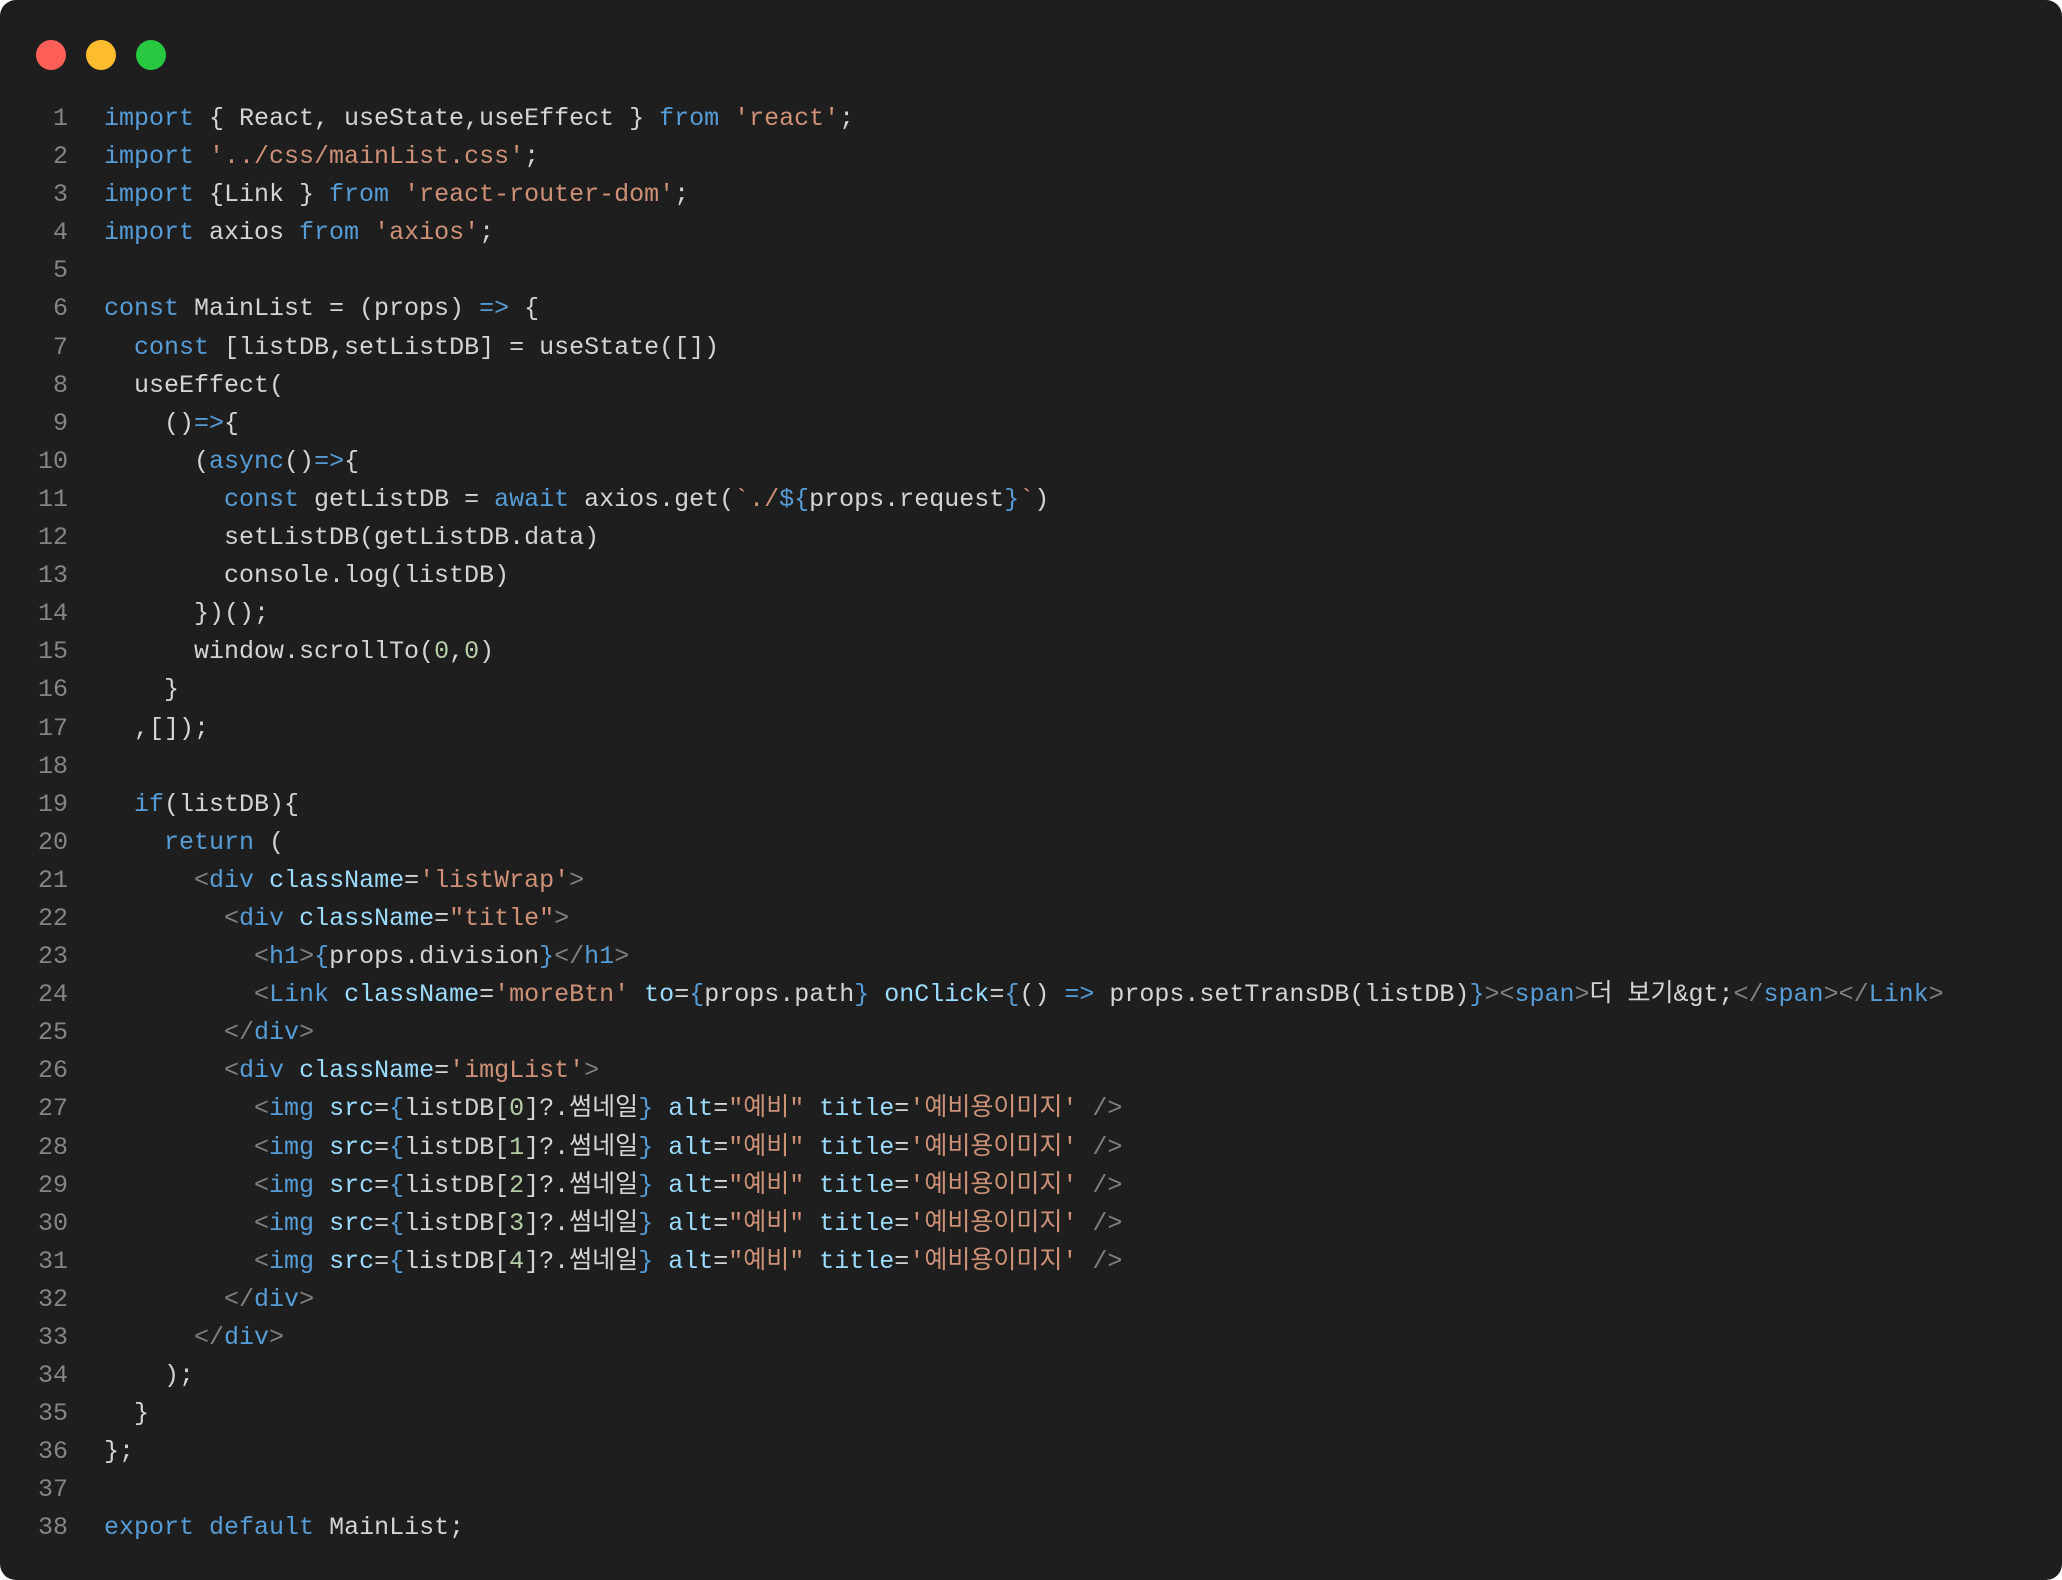  Describe the element at coordinates (60, 271) in the screenshot. I see `line-number: 5` at that location.